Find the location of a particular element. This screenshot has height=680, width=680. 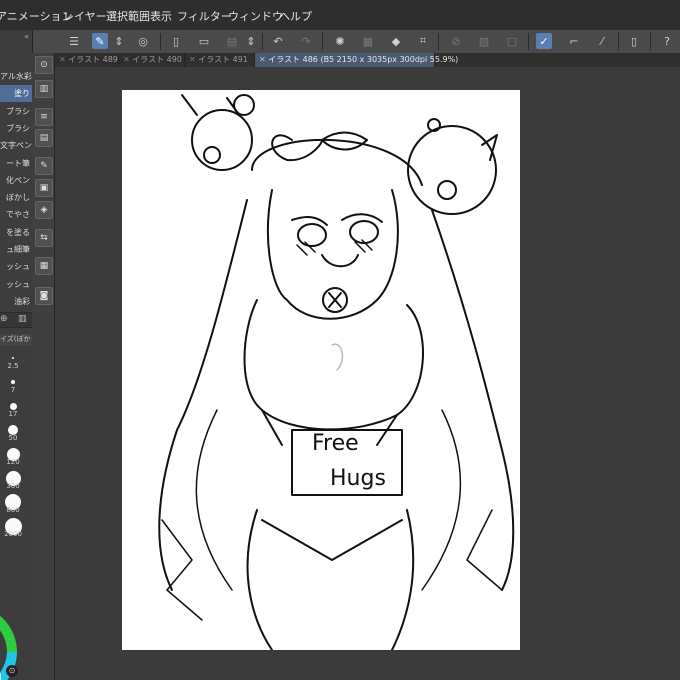

crop-icon: ⌗ is located at coordinates (423, 41).